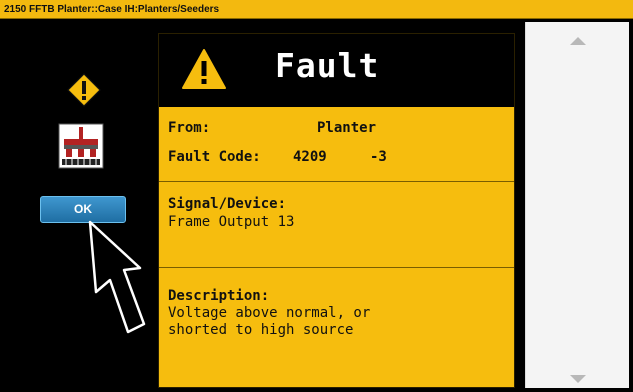 This screenshot has width=633, height=392. I want to click on signal-device-label: Signal/Device:, so click(227, 204).